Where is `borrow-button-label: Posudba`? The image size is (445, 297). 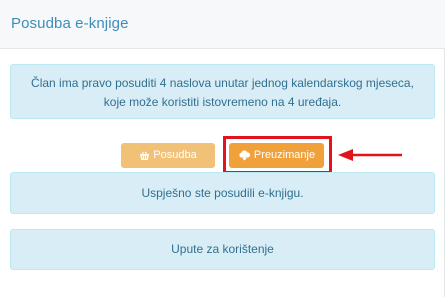
borrow-button-label: Posudba is located at coordinates (175, 155).